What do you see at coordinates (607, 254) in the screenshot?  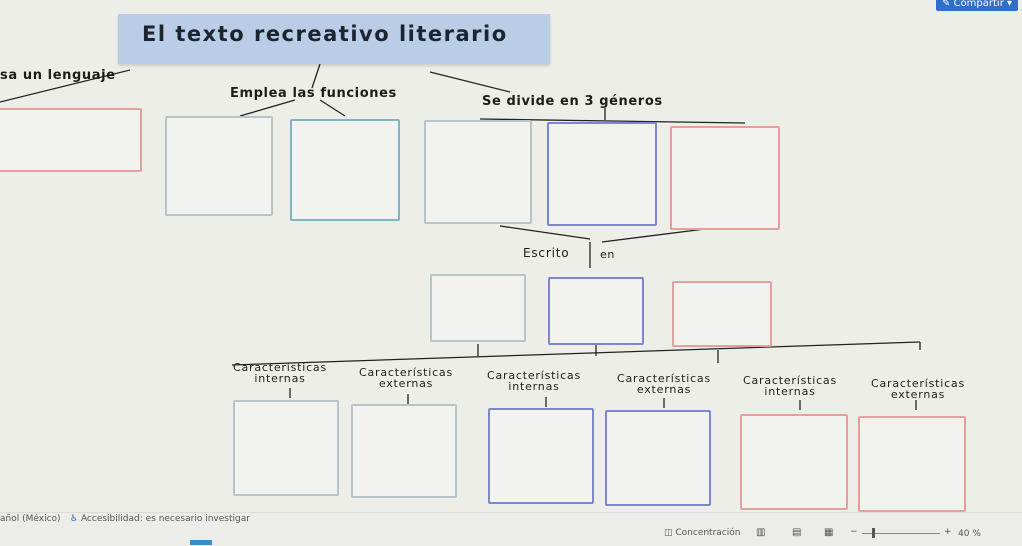 I see `written-suffix: en` at bounding box center [607, 254].